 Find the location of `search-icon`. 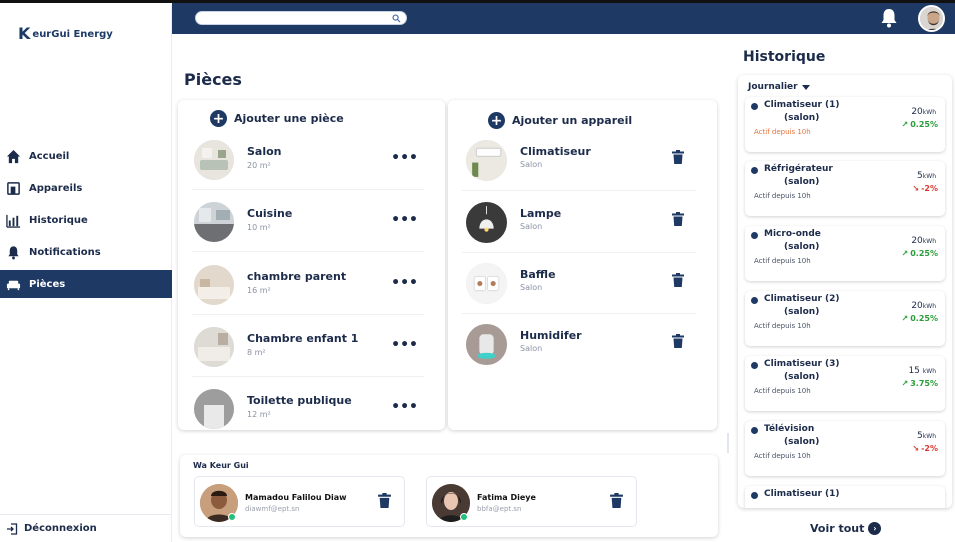

search-icon is located at coordinates (396, 18).